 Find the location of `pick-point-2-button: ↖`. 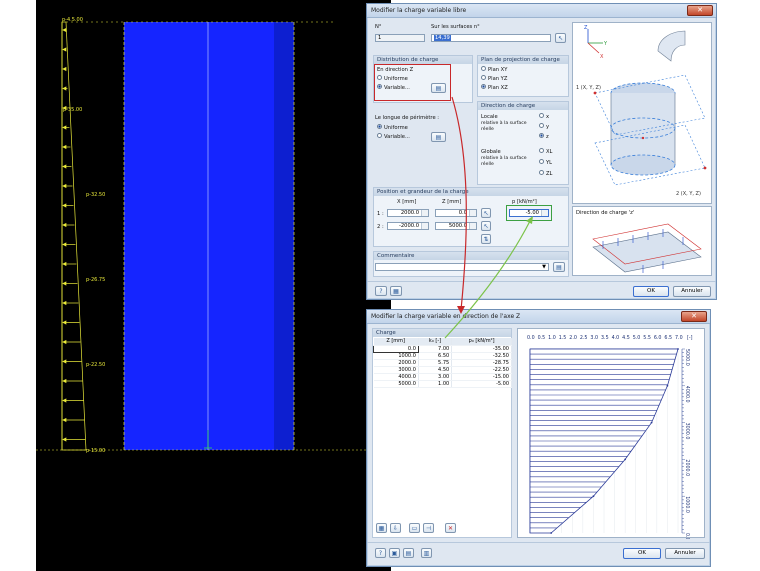

pick-point-2-button: ↖ is located at coordinates (486, 226).